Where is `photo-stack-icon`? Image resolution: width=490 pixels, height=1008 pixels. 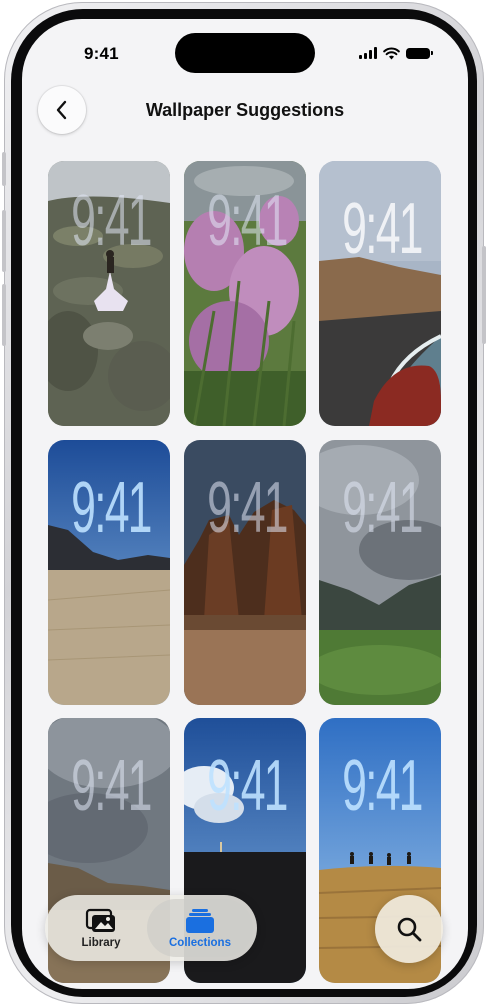 photo-stack-icon is located at coordinates (100, 920).